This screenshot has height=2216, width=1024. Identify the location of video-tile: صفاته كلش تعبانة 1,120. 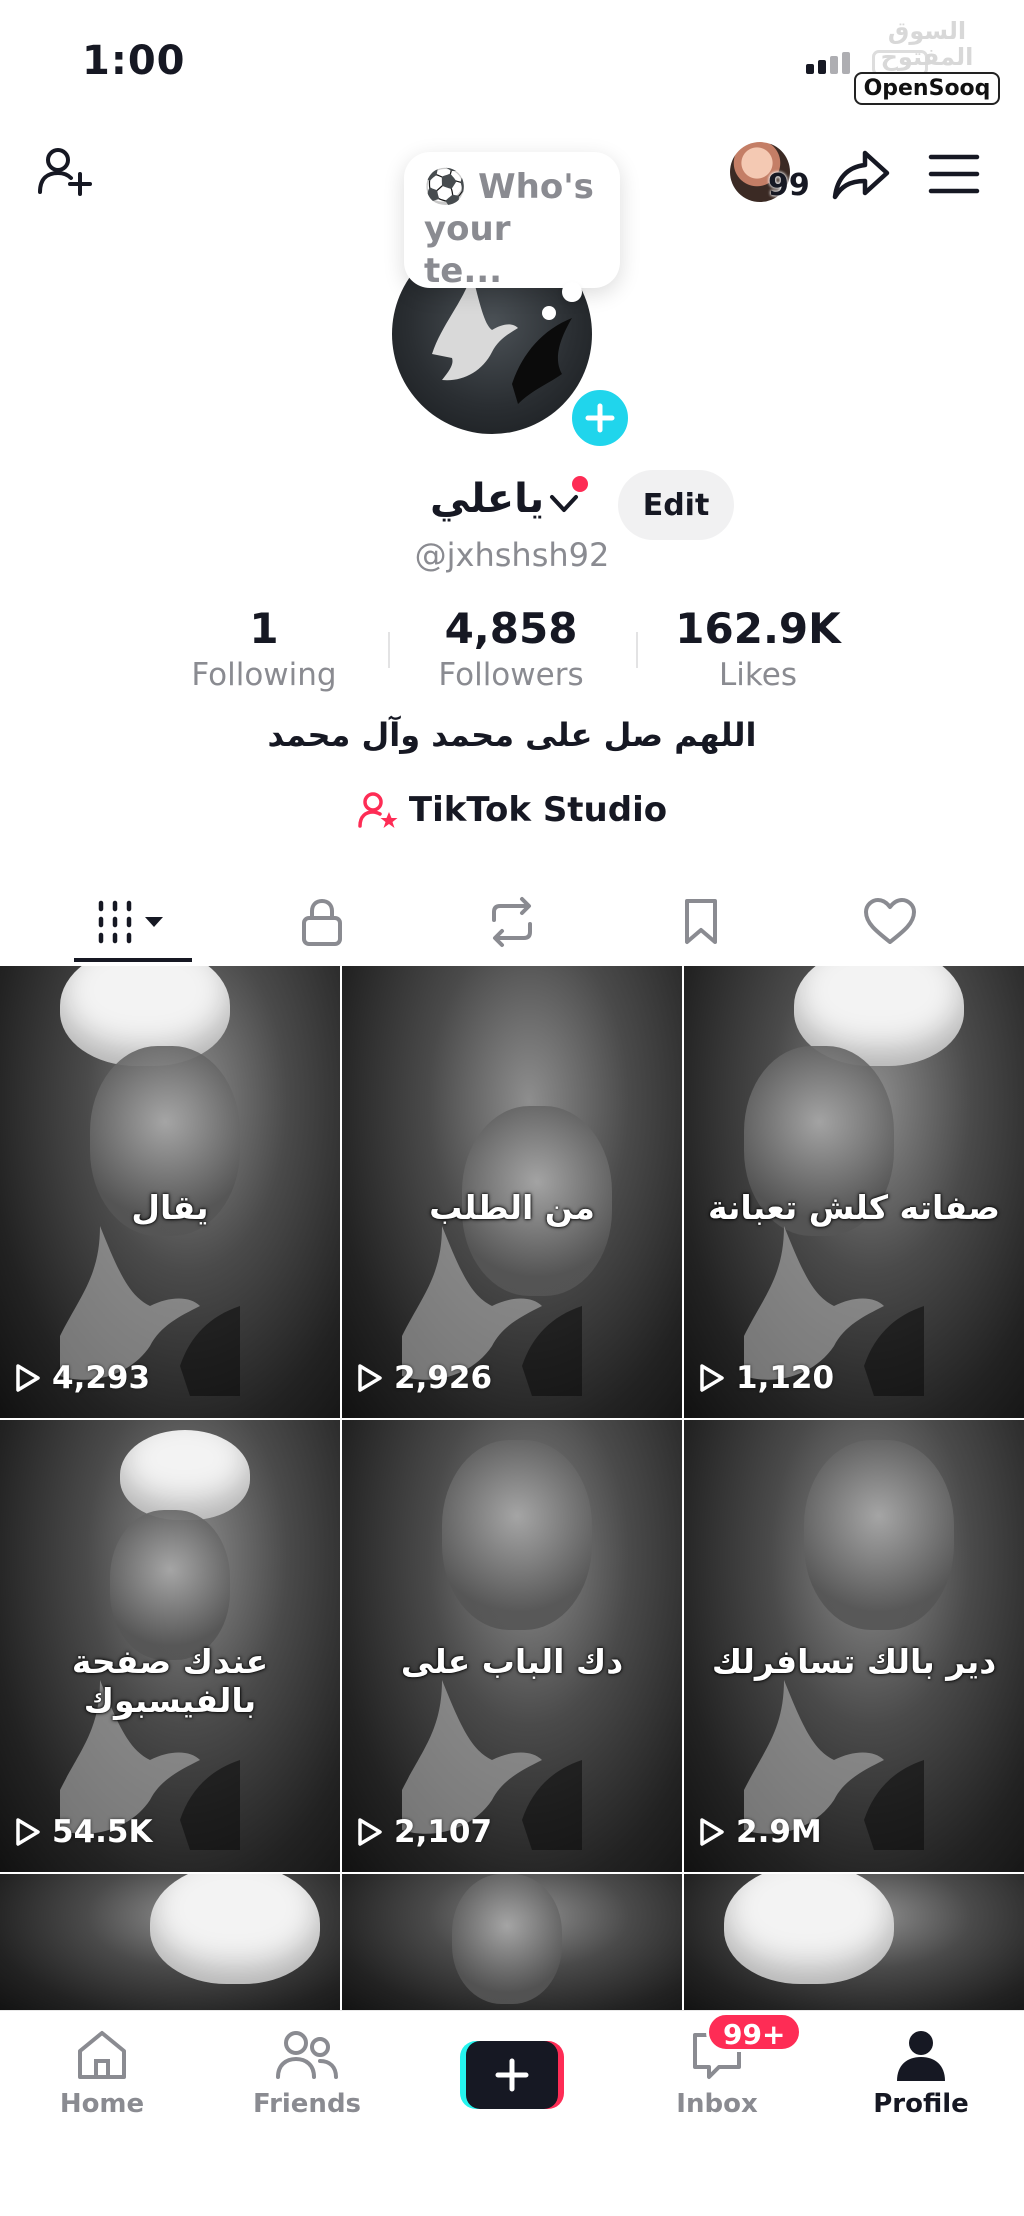
(854, 1192).